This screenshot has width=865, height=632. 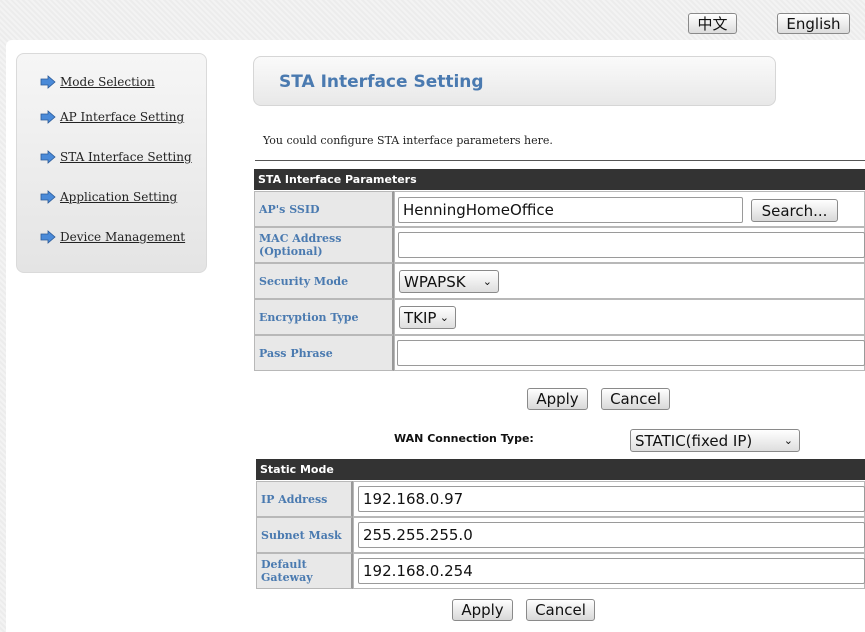 What do you see at coordinates (324, 353) in the screenshot?
I see `pass-phrase-label: Pass Phrase` at bounding box center [324, 353].